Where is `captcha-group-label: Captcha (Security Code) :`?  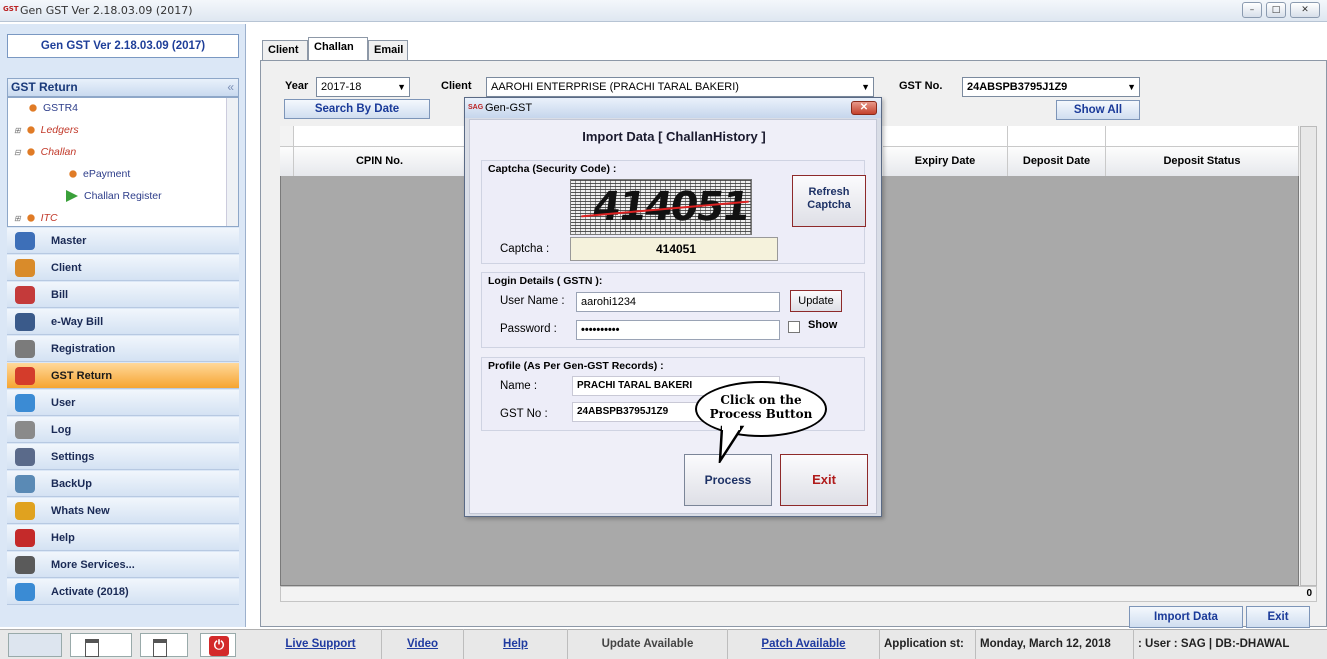 captcha-group-label: Captcha (Security Code) : is located at coordinates (552, 169).